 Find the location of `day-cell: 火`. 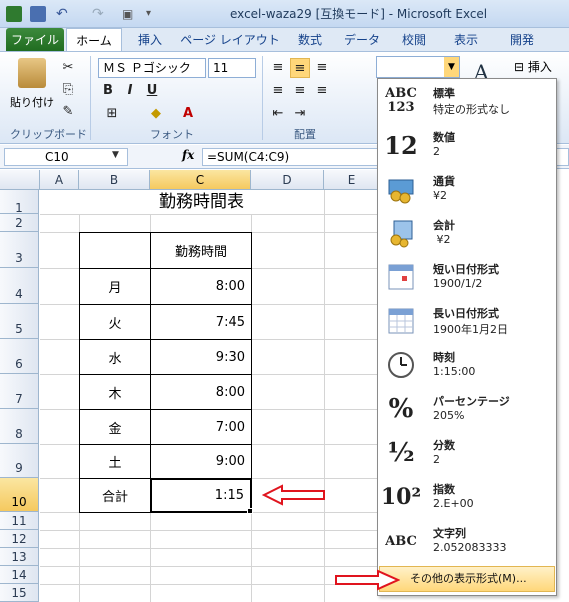

day-cell: 火 is located at coordinates (115, 322).